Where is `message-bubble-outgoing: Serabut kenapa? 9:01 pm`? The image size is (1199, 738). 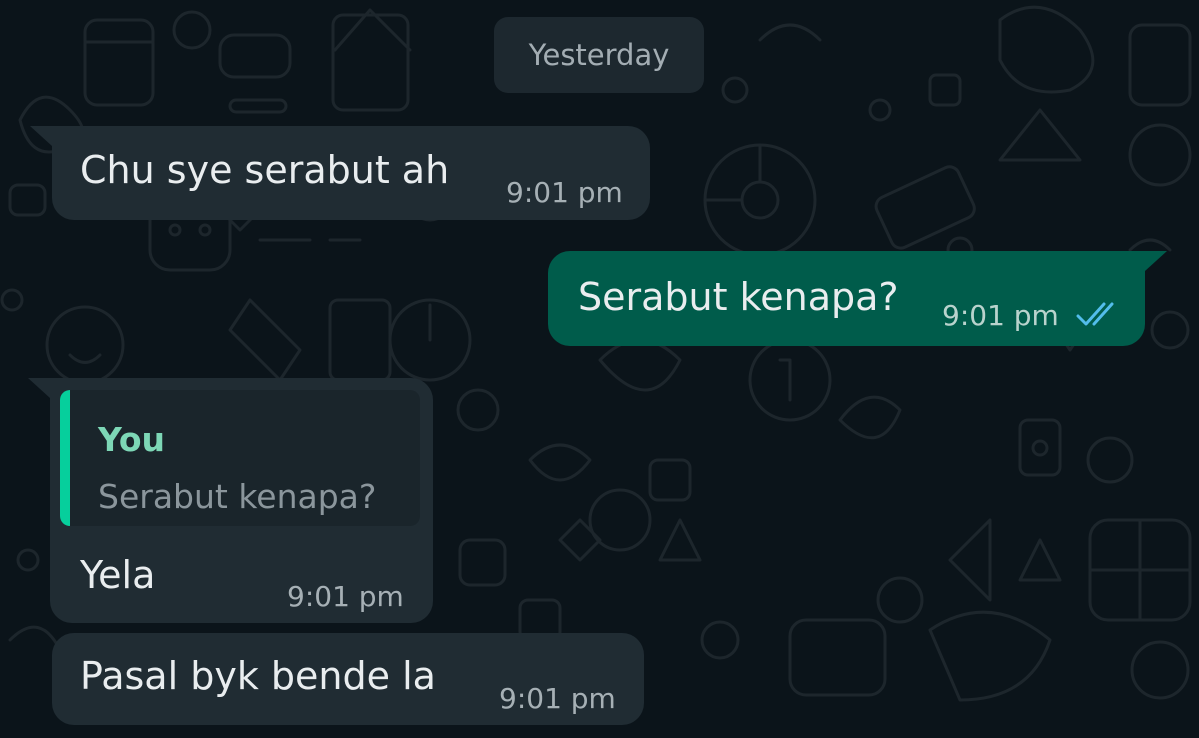
message-bubble-outgoing: Serabut kenapa? 9:01 pm is located at coordinates (857, 298).